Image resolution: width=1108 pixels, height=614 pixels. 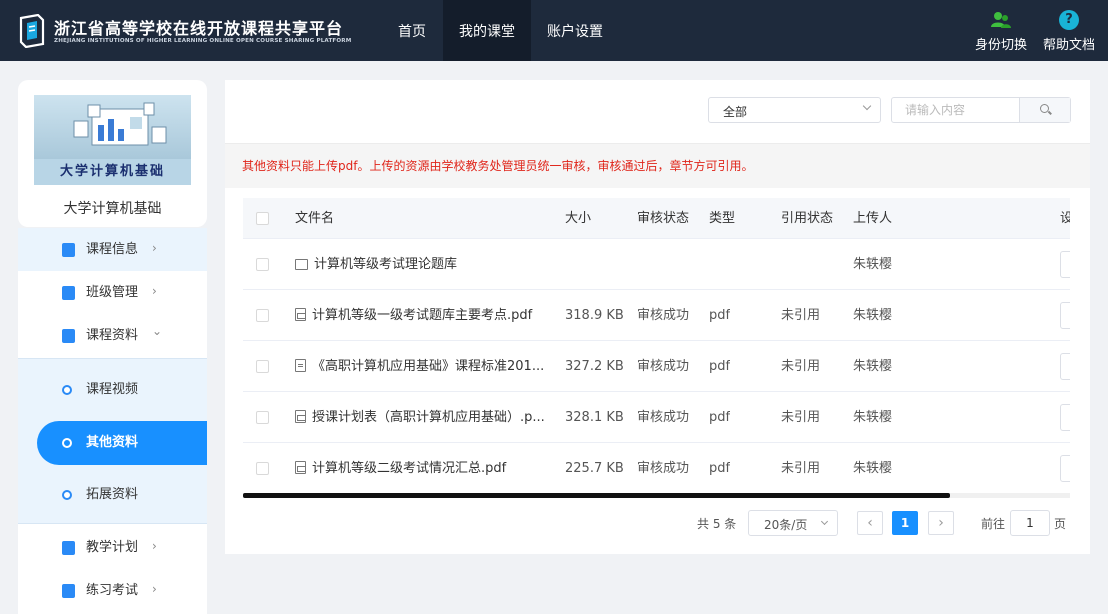 I want to click on sidebar-item-label: 练习考试, so click(x=112, y=590).